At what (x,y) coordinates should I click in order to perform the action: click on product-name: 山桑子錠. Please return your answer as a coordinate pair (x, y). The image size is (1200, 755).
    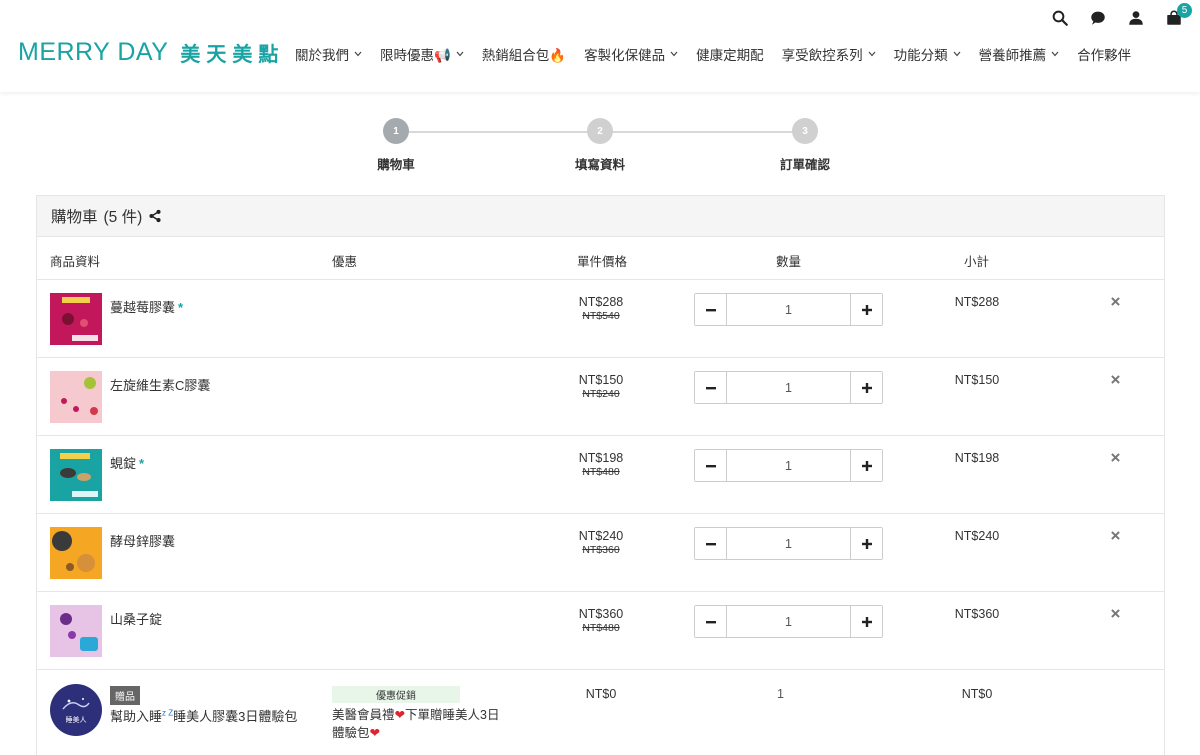
    Looking at the image, I should click on (136, 619).